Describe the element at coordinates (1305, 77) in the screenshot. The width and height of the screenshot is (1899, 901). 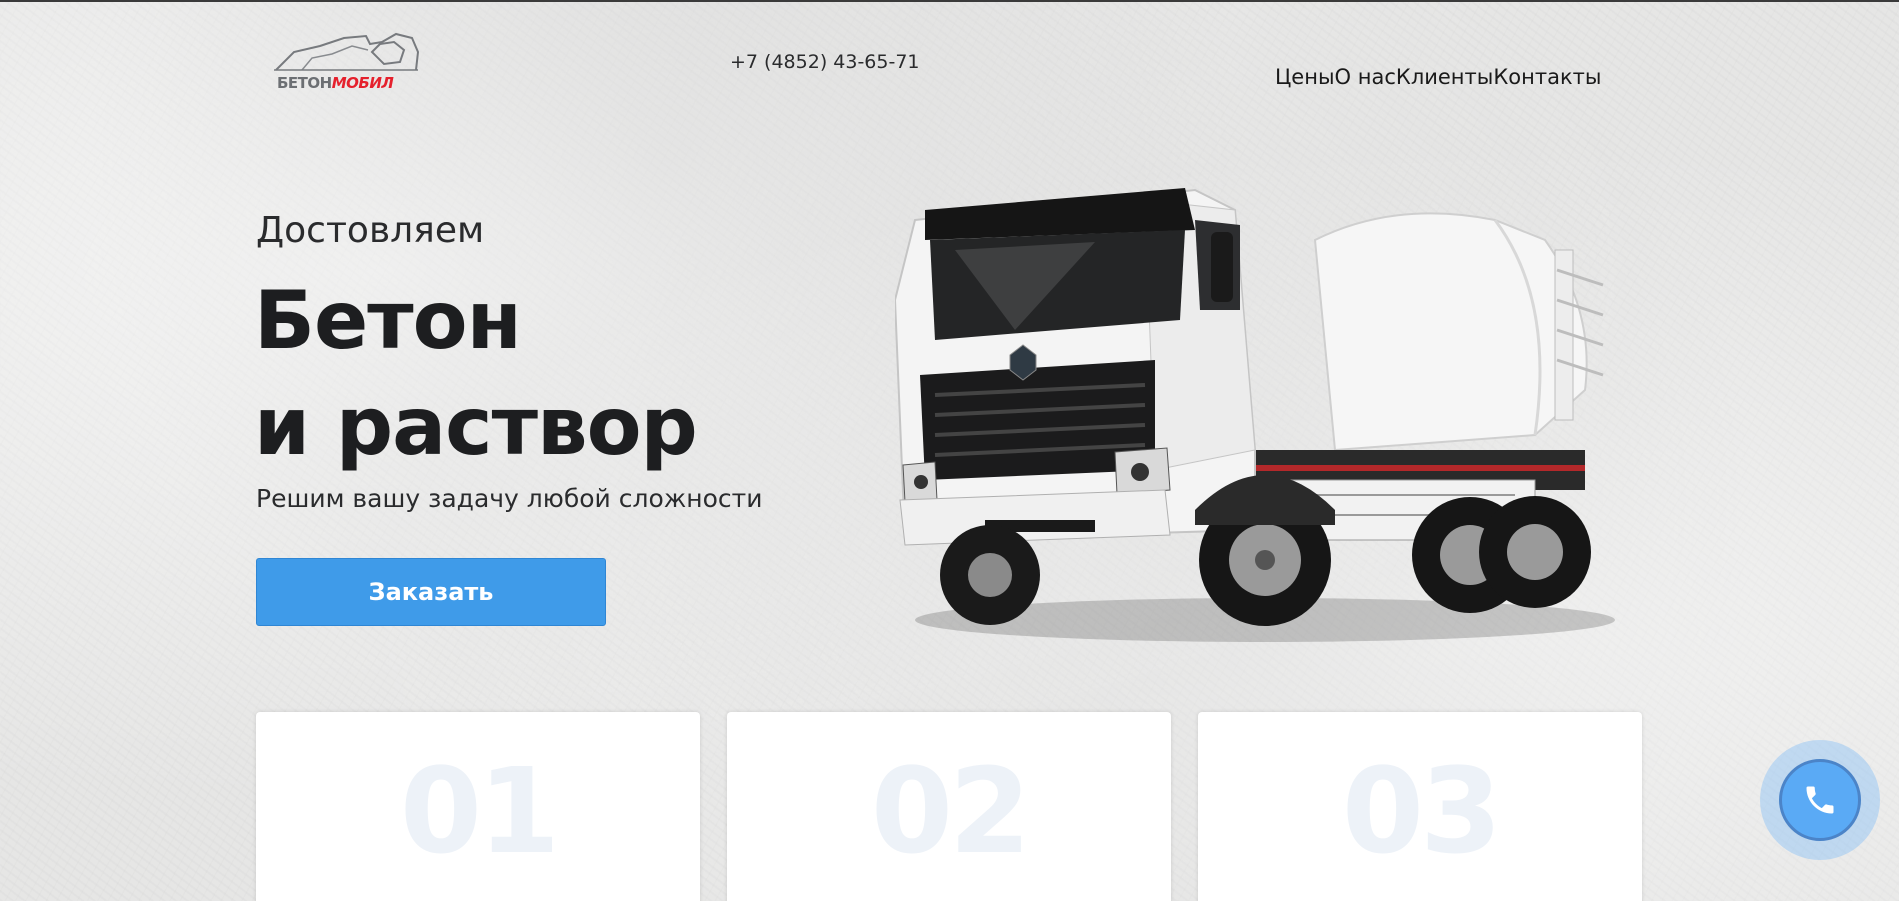
I see `nav-item-prices: Цены` at that location.